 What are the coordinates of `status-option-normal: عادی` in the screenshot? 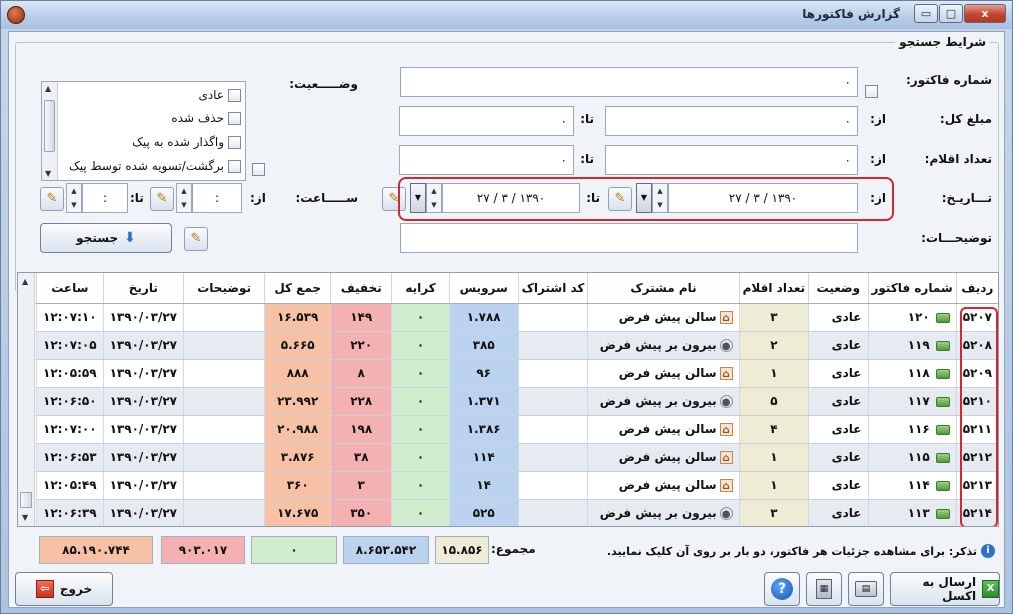 It's located at (219, 95).